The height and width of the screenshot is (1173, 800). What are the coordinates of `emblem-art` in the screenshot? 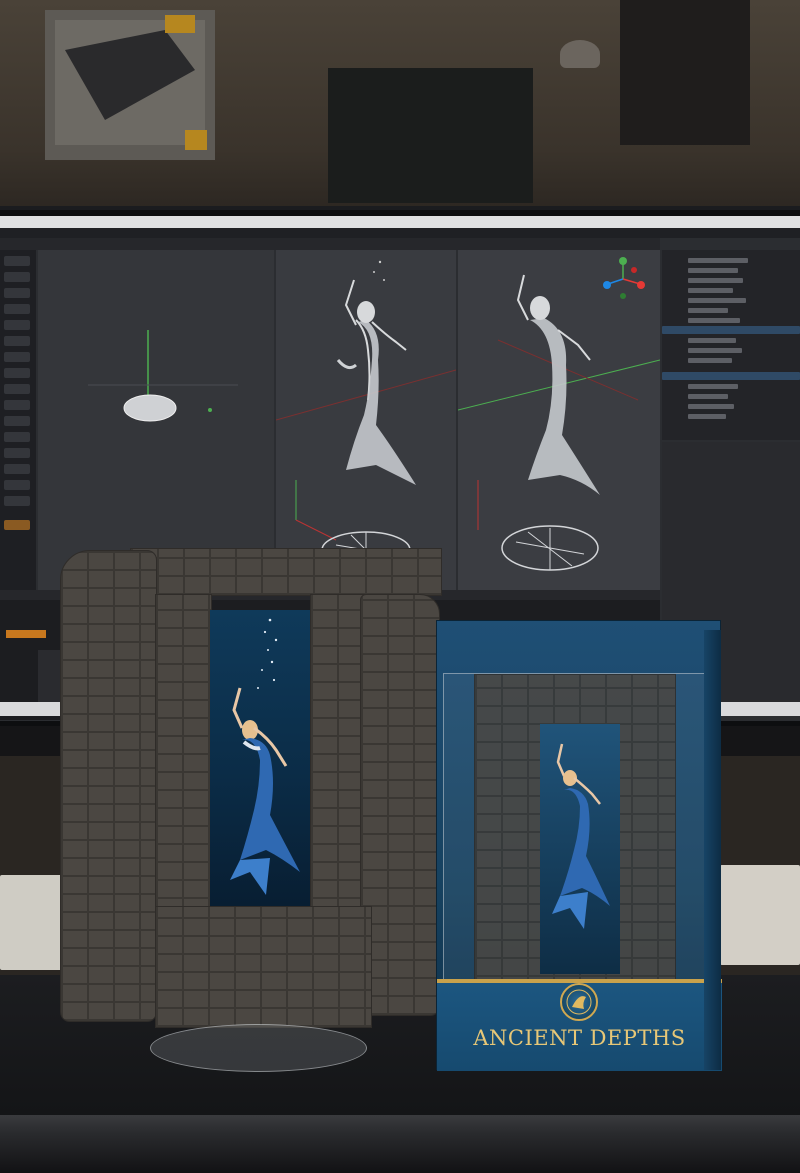 It's located at (579, 1002).